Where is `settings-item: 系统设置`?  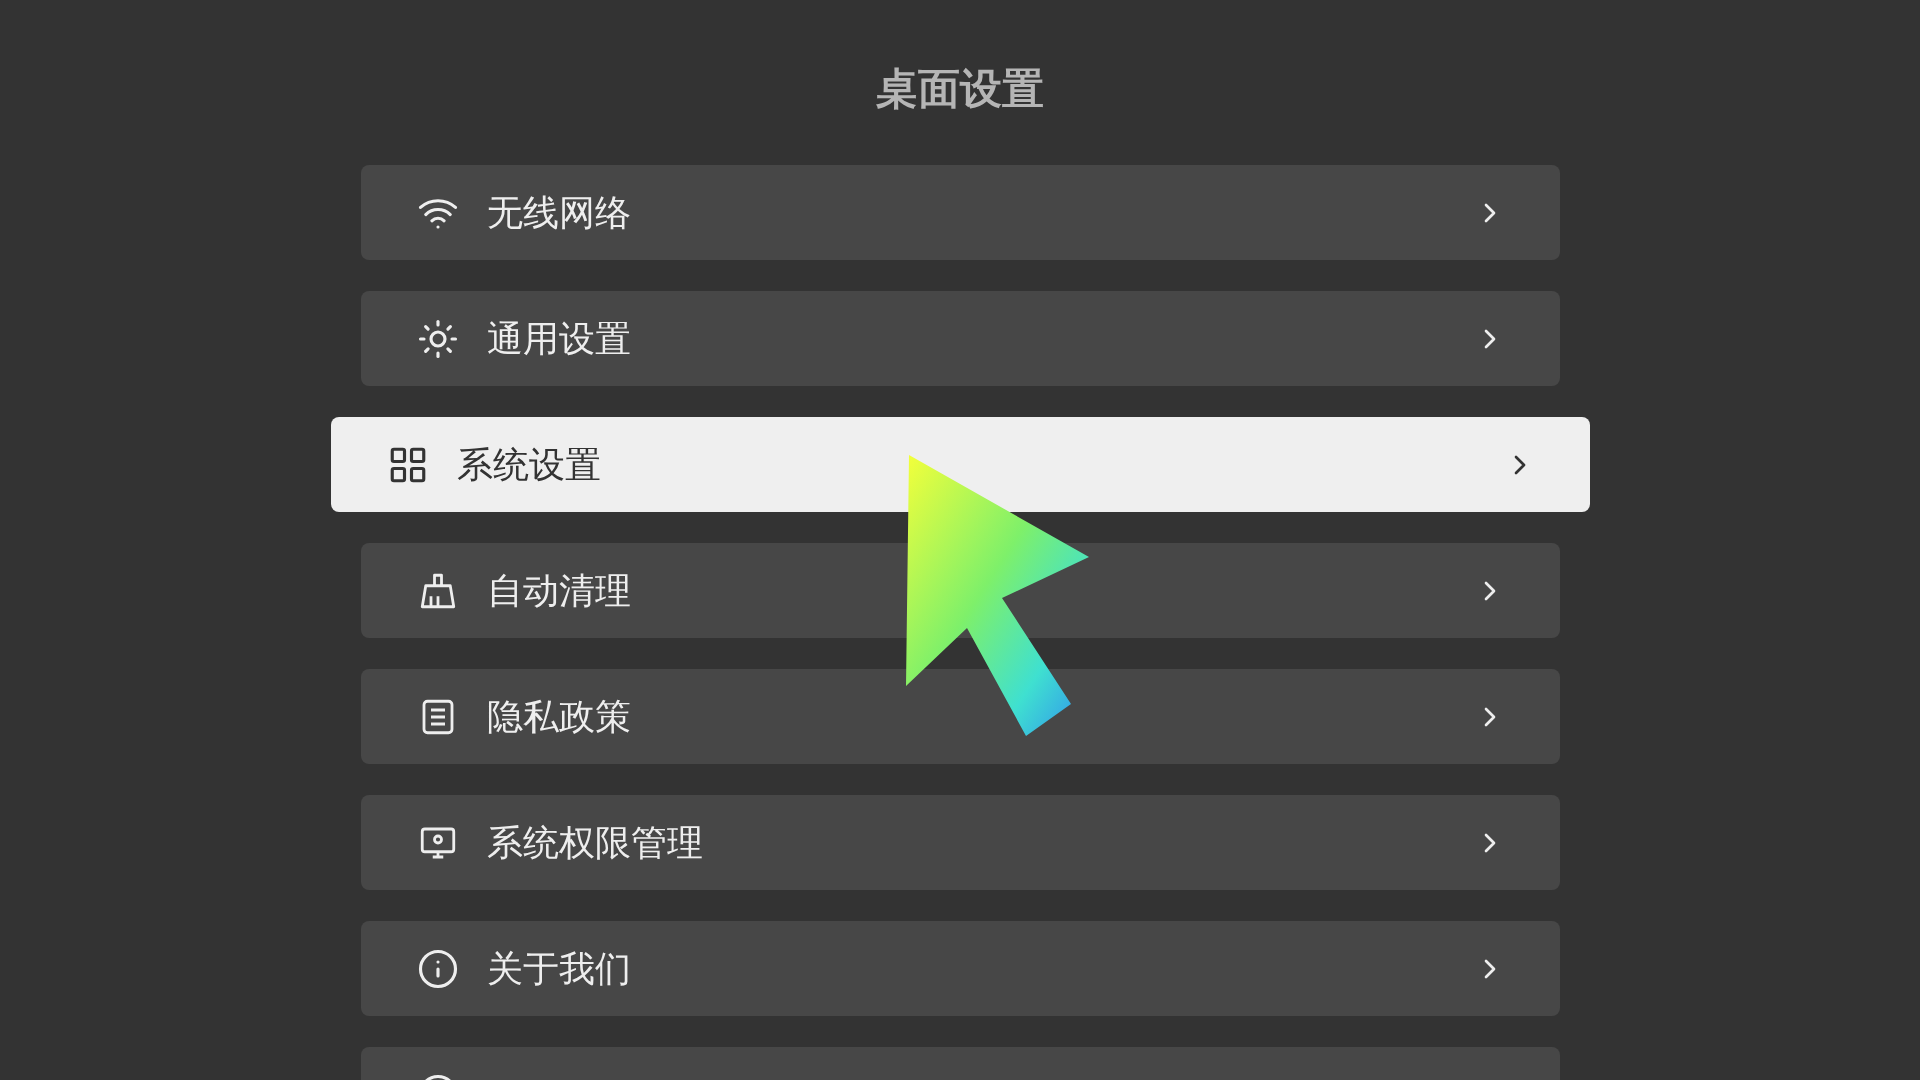 settings-item: 系统设置 is located at coordinates (960, 464).